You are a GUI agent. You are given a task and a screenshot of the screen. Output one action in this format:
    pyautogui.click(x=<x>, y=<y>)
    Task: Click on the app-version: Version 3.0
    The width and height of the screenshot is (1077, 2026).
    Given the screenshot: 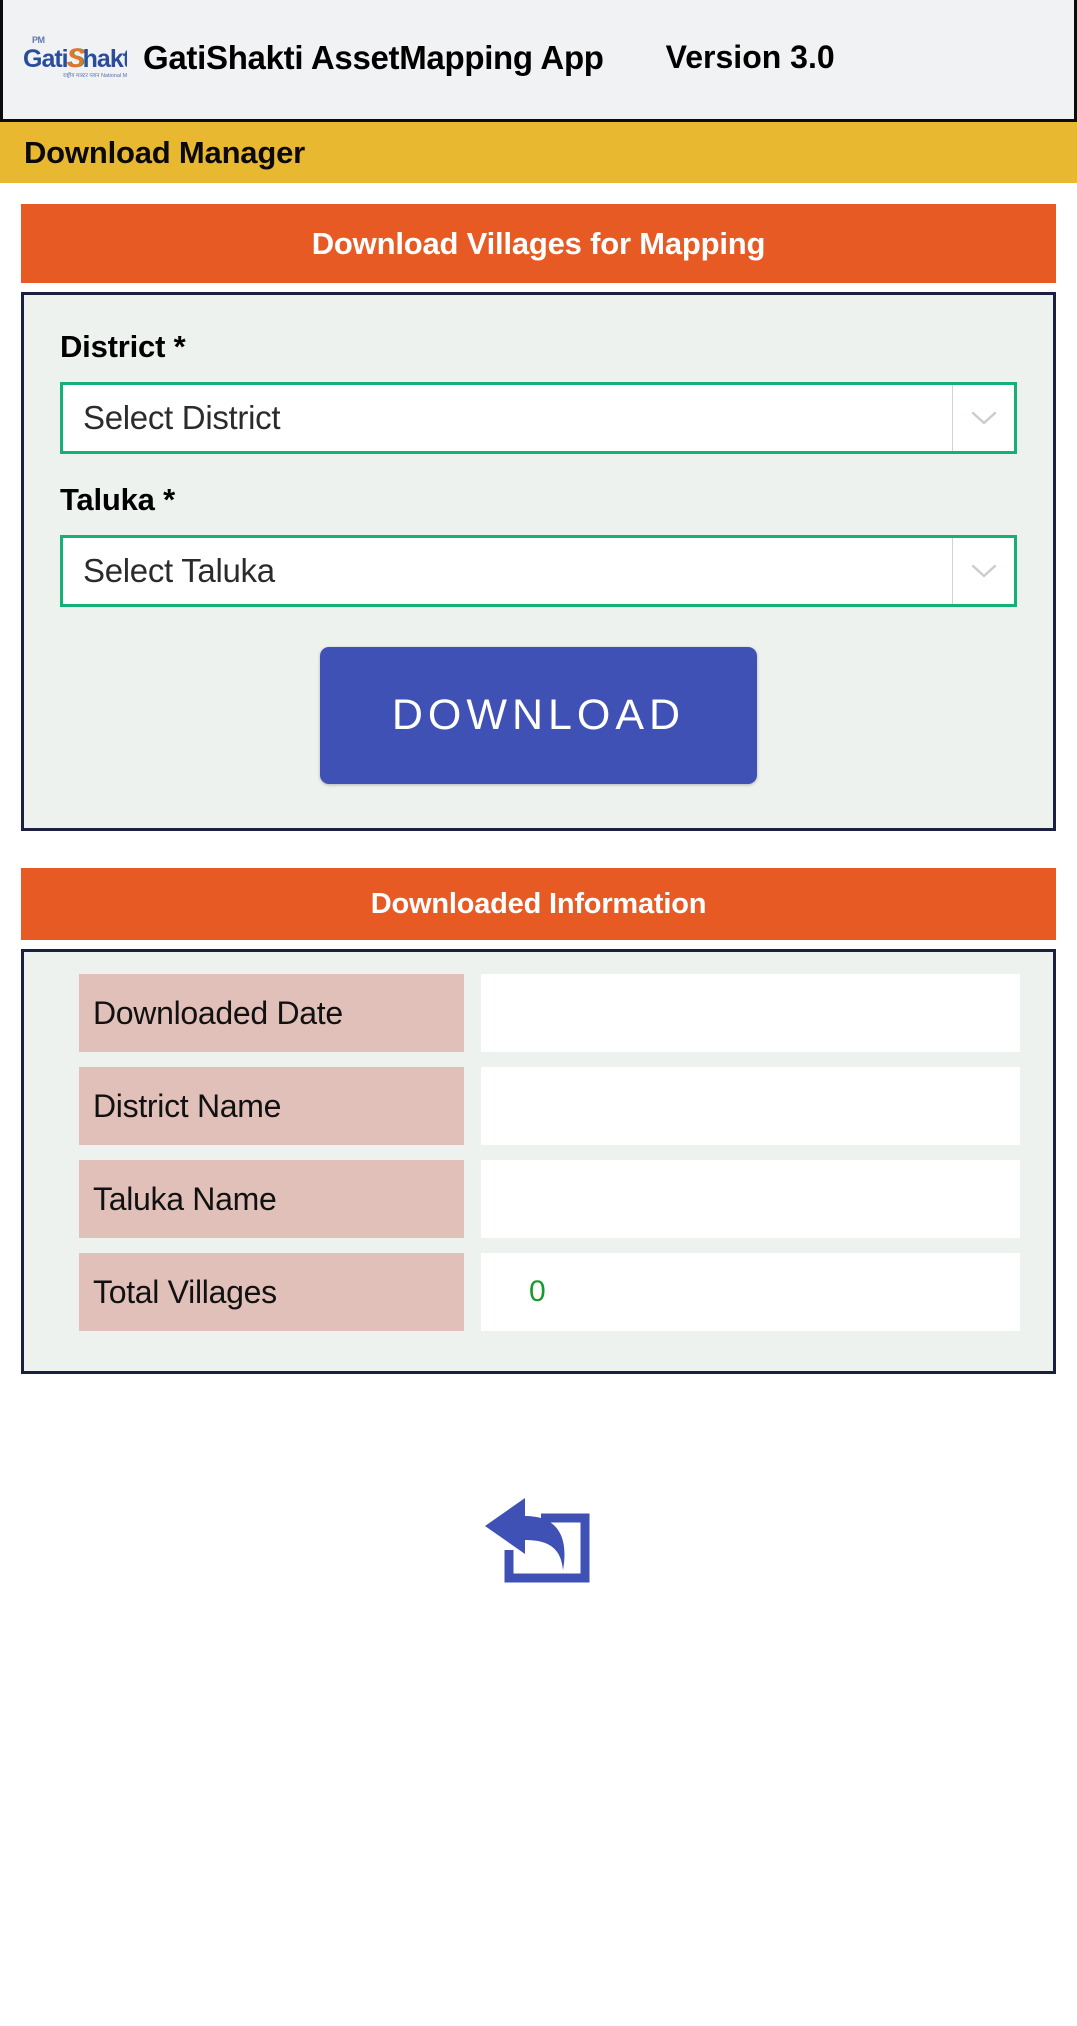 What is the action you would take?
    pyautogui.click(x=750, y=57)
    